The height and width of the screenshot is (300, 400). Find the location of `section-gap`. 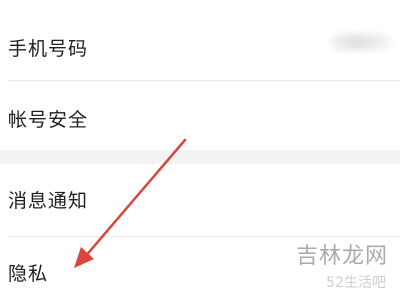

section-gap is located at coordinates (200, 157).